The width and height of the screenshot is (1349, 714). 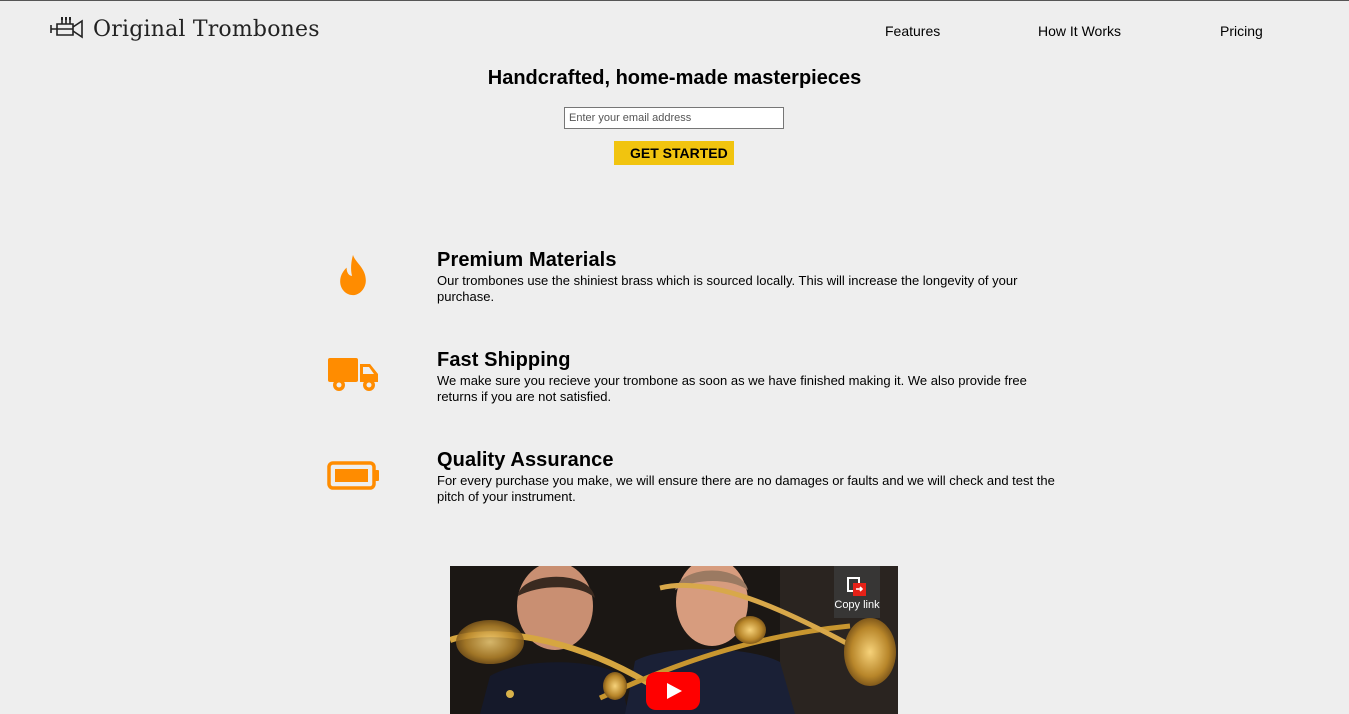 I want to click on truck-icon, so click(x=353, y=374).